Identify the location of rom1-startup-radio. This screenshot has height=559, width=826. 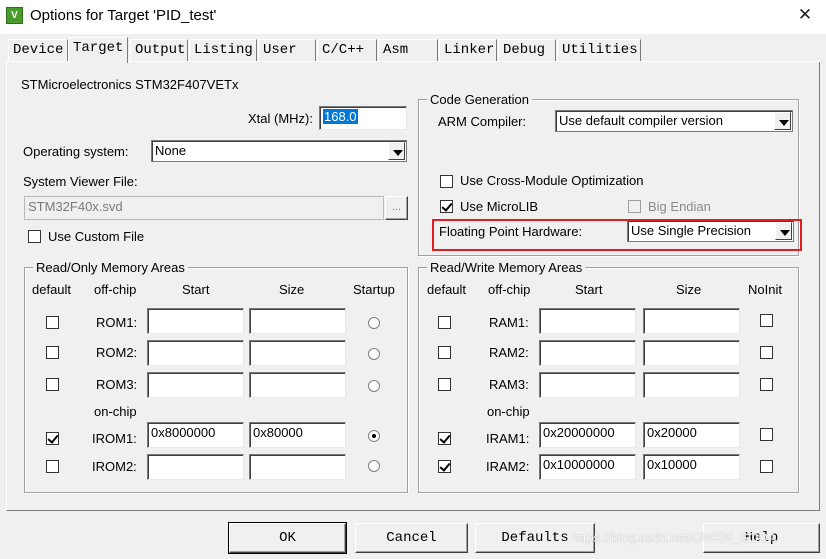
(374, 323).